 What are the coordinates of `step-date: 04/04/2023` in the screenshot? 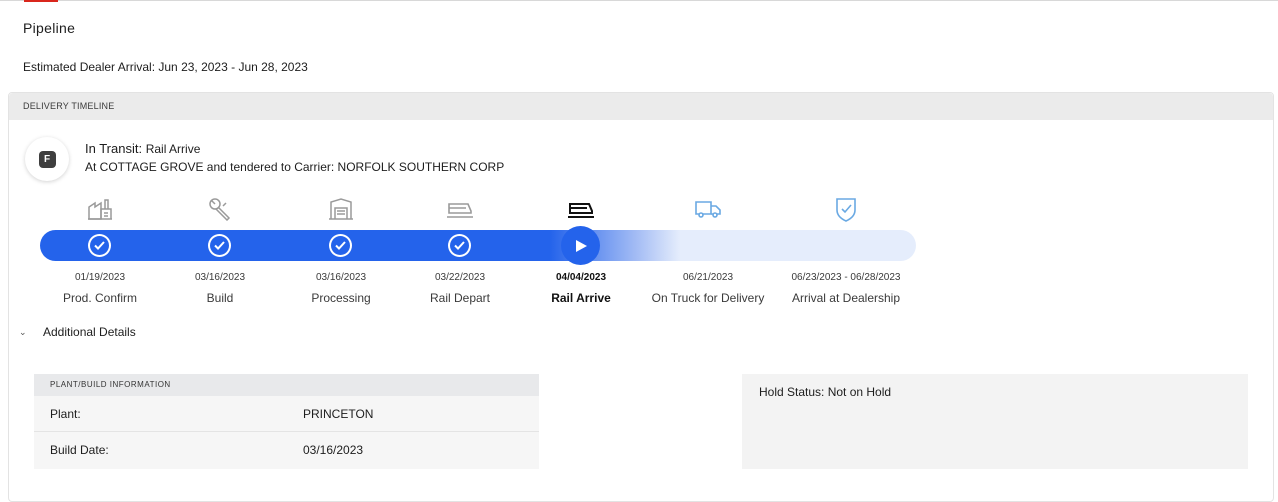 It's located at (581, 277).